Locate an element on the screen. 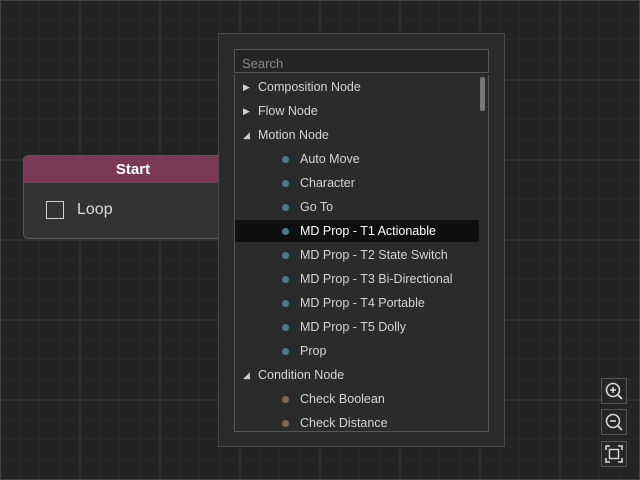  zoom-out-icon is located at coordinates (614, 422).